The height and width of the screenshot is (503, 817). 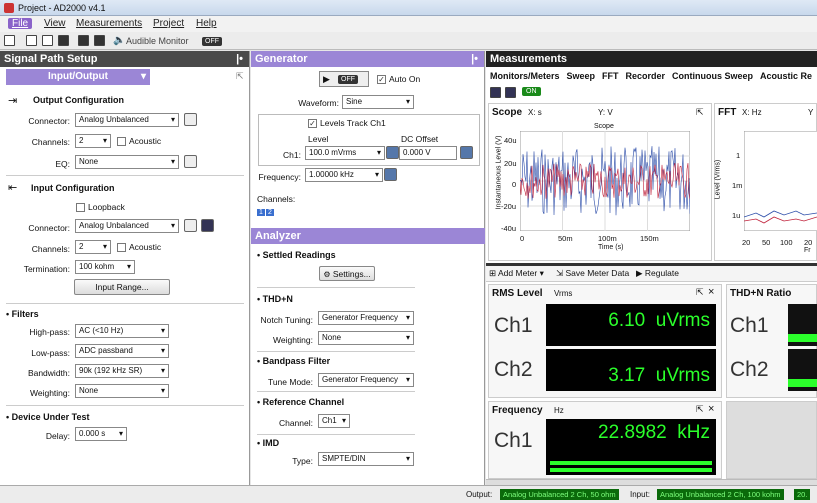 What do you see at coordinates (525, 76) in the screenshot?
I see `tab-monitors: Monitors/Meters` at bounding box center [525, 76].